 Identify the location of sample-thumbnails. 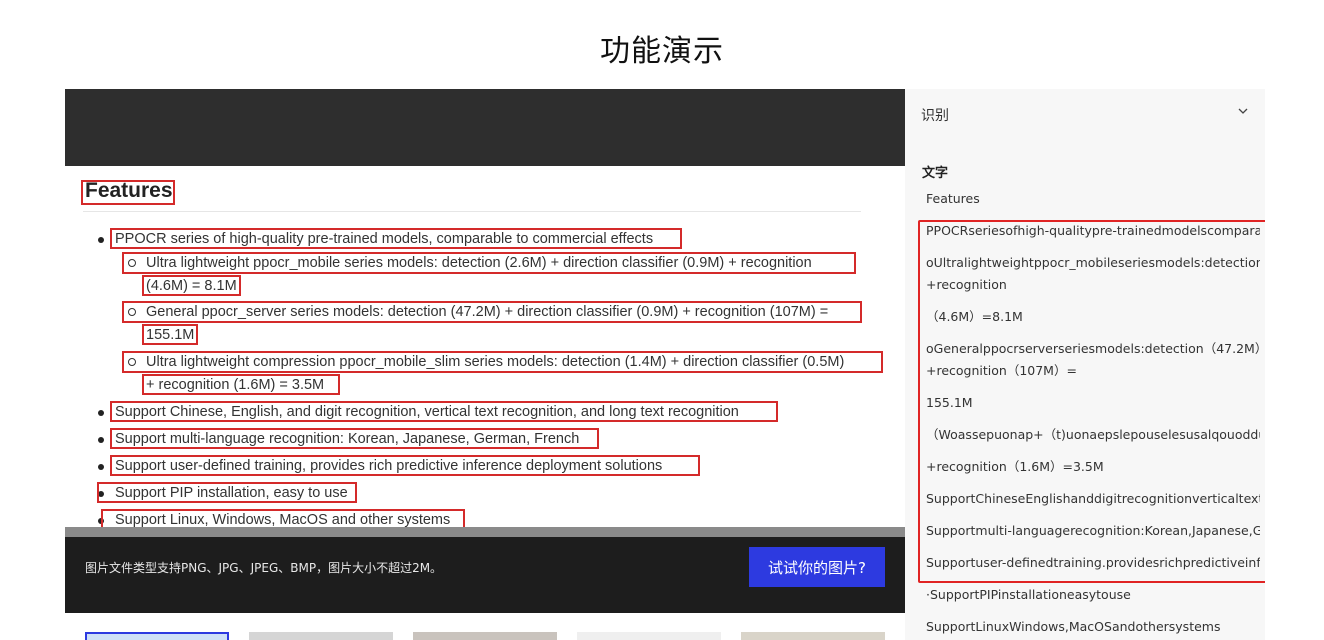
(495, 636).